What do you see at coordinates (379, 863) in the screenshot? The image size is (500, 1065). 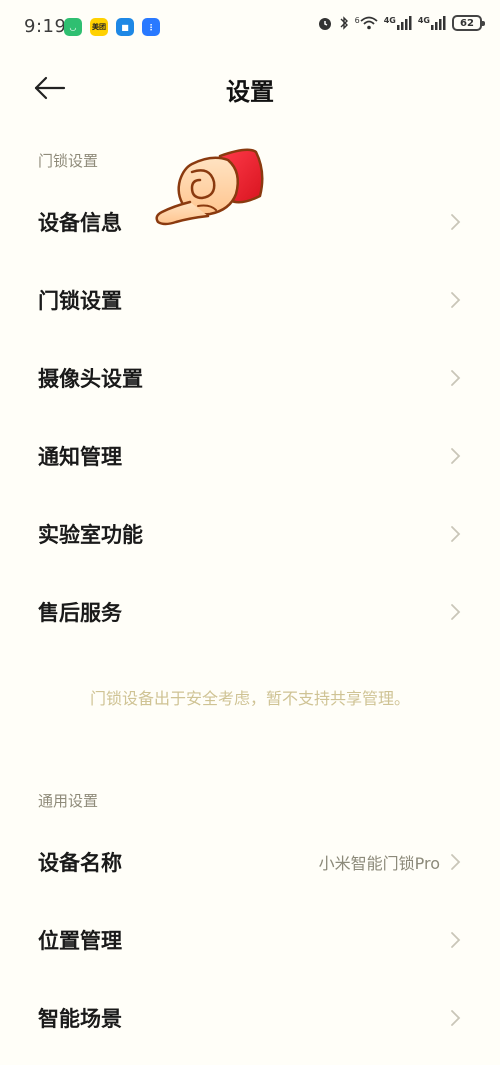 I see `device-name-value: 小米智能门锁Pro` at bounding box center [379, 863].